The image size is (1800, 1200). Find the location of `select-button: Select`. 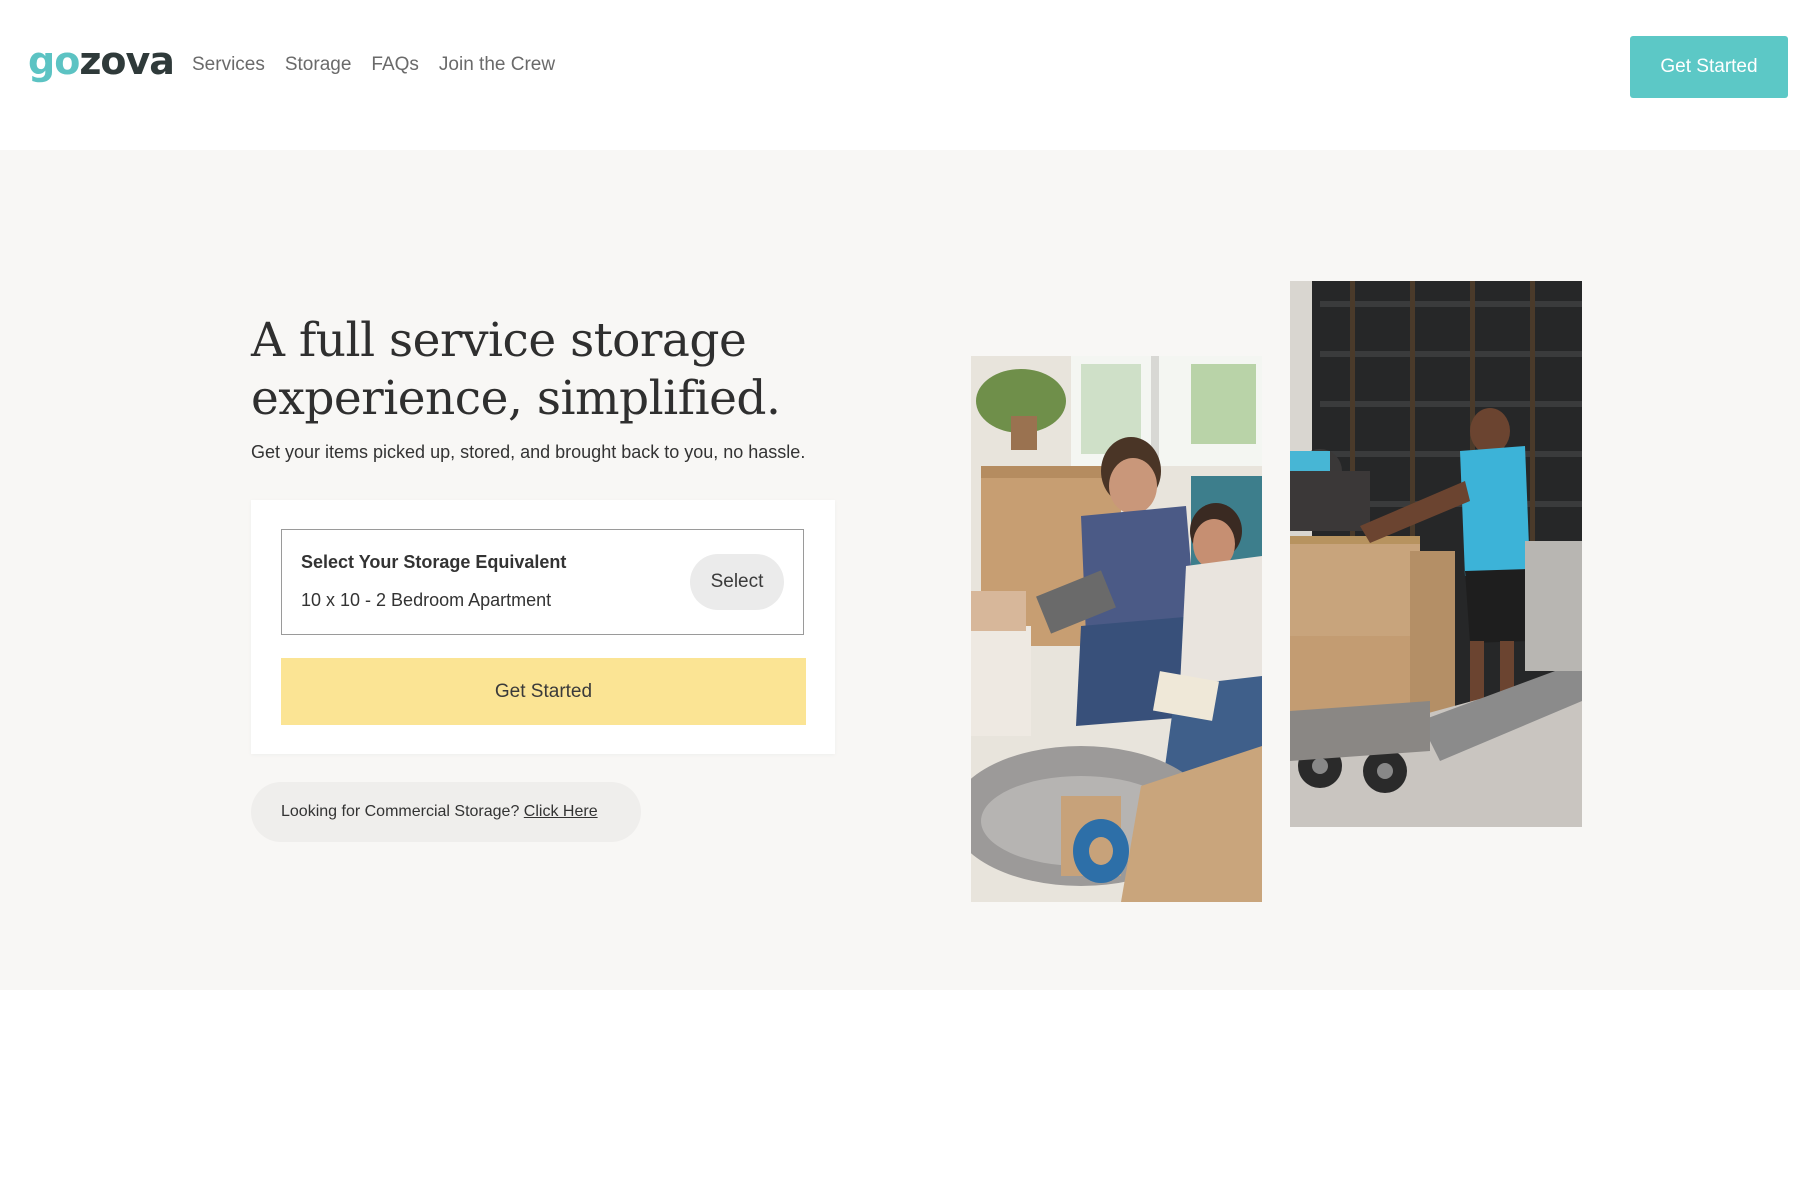

select-button: Select is located at coordinates (737, 582).